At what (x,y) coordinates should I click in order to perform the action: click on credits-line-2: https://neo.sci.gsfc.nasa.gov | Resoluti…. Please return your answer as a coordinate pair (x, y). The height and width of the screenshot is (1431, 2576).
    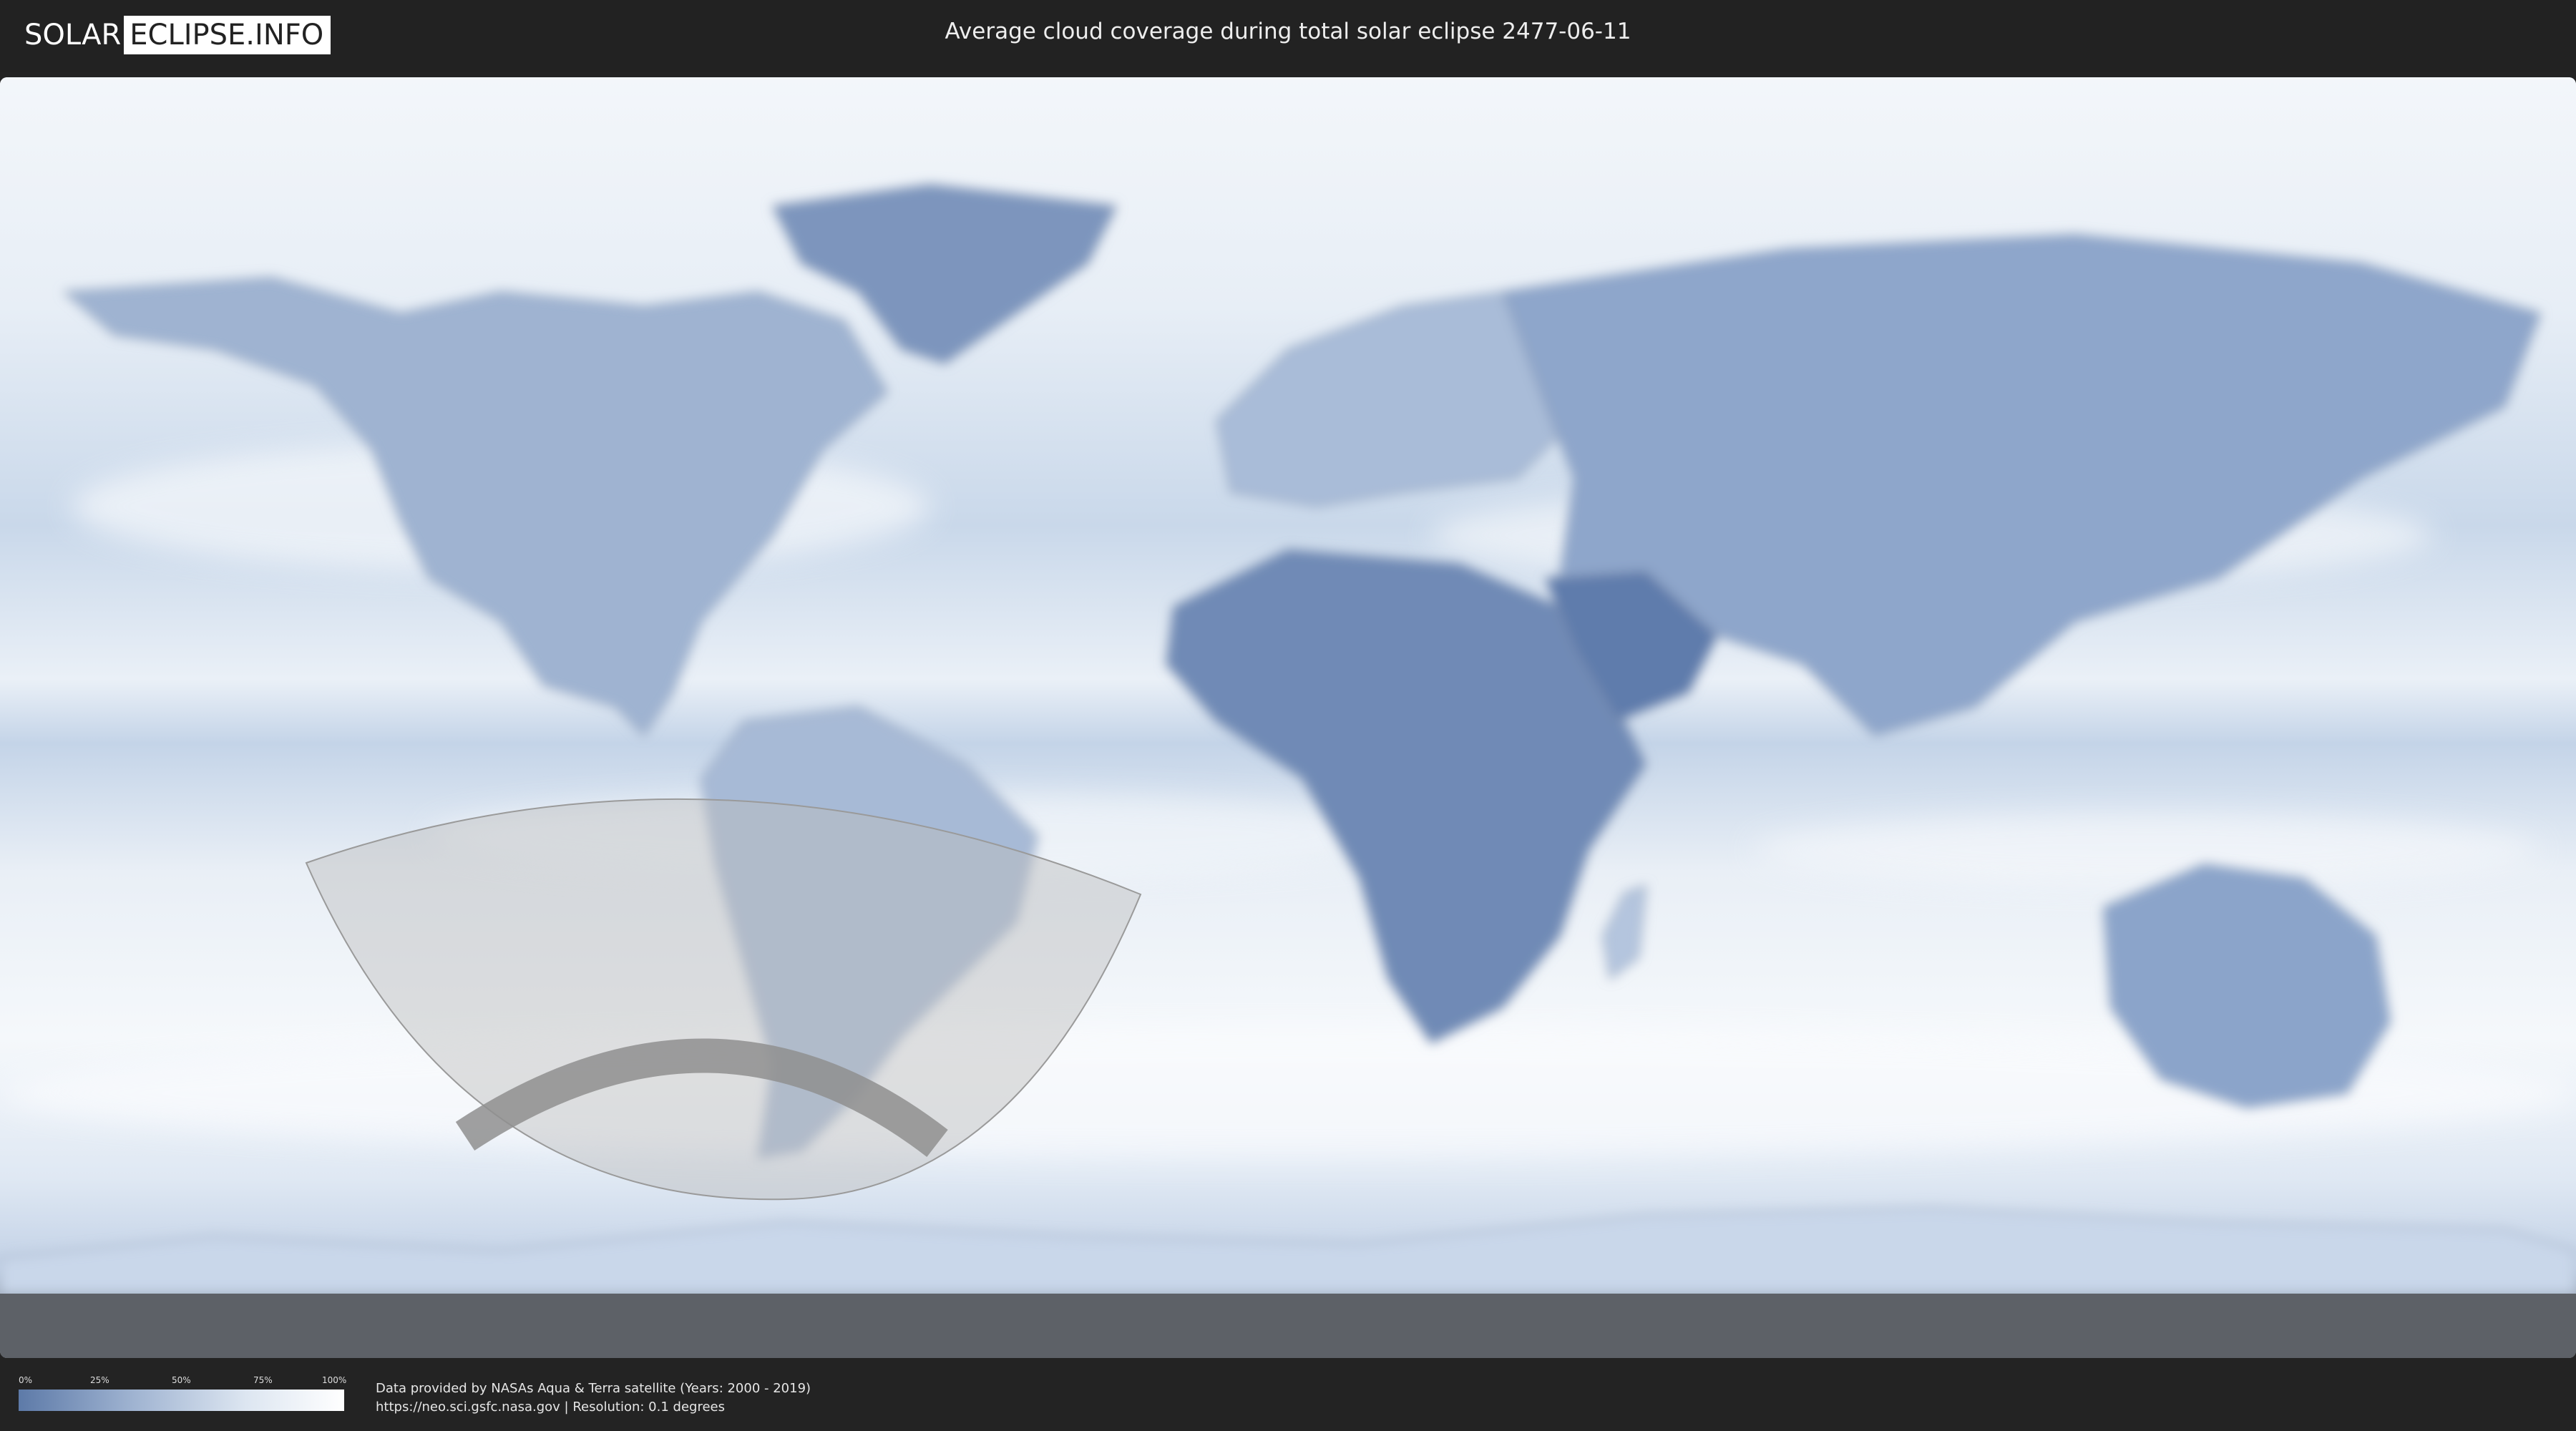
    Looking at the image, I should click on (550, 1407).